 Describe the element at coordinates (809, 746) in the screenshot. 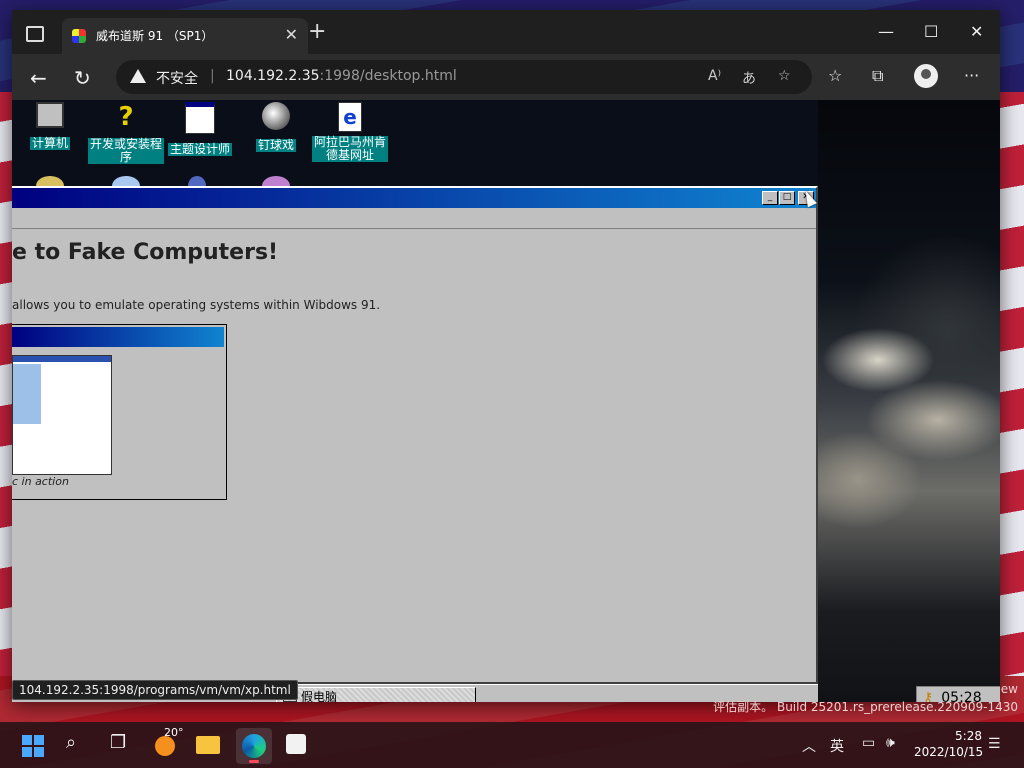

I see `chevron-up-icon: ︿` at that location.